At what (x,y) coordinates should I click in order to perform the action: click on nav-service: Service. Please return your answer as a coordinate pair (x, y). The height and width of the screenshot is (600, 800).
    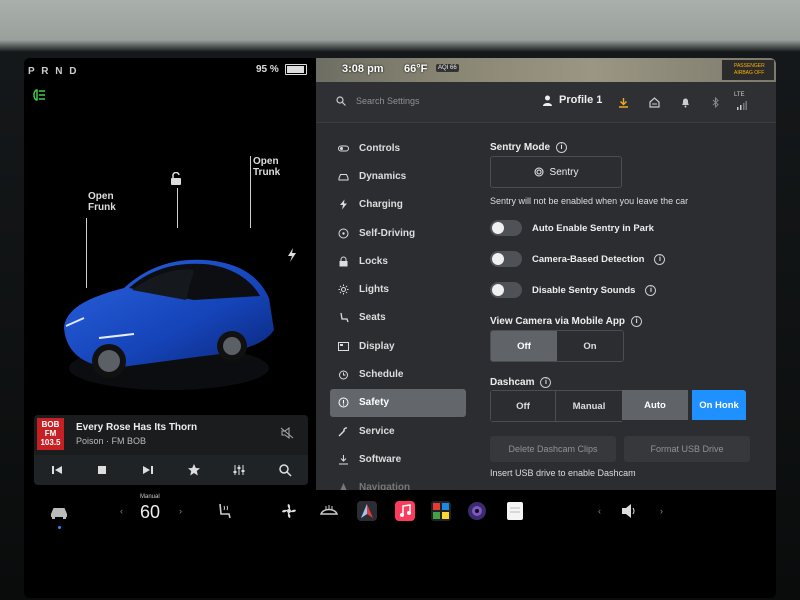
    Looking at the image, I should click on (398, 431).